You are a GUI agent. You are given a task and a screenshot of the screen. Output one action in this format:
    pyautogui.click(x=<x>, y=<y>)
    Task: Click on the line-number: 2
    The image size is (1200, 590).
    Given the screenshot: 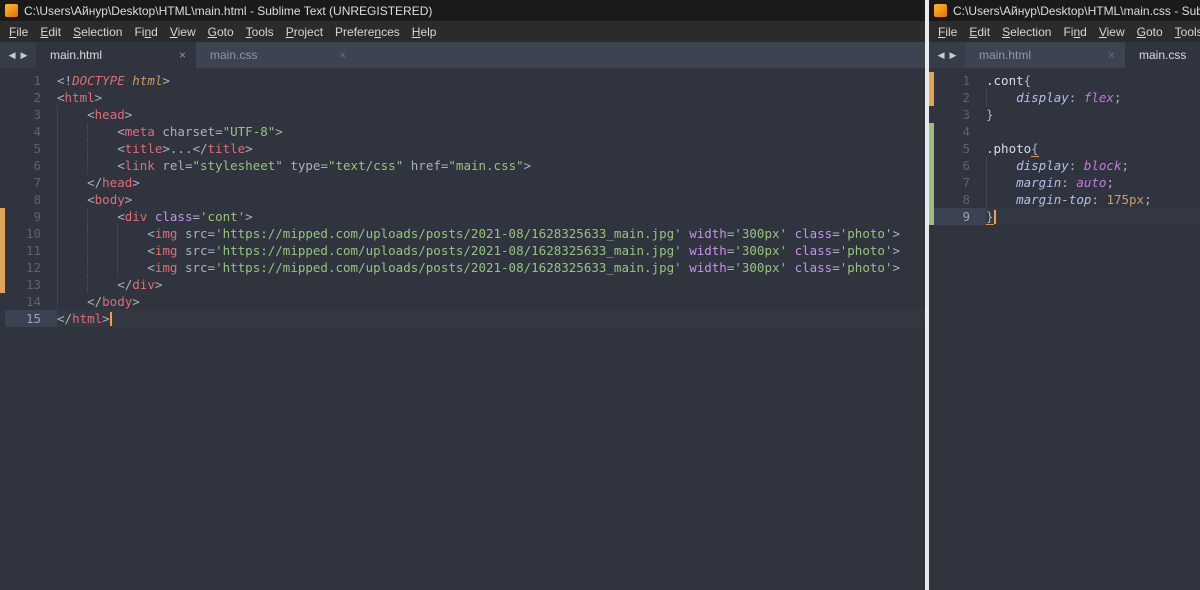 What is the action you would take?
    pyautogui.click(x=966, y=97)
    